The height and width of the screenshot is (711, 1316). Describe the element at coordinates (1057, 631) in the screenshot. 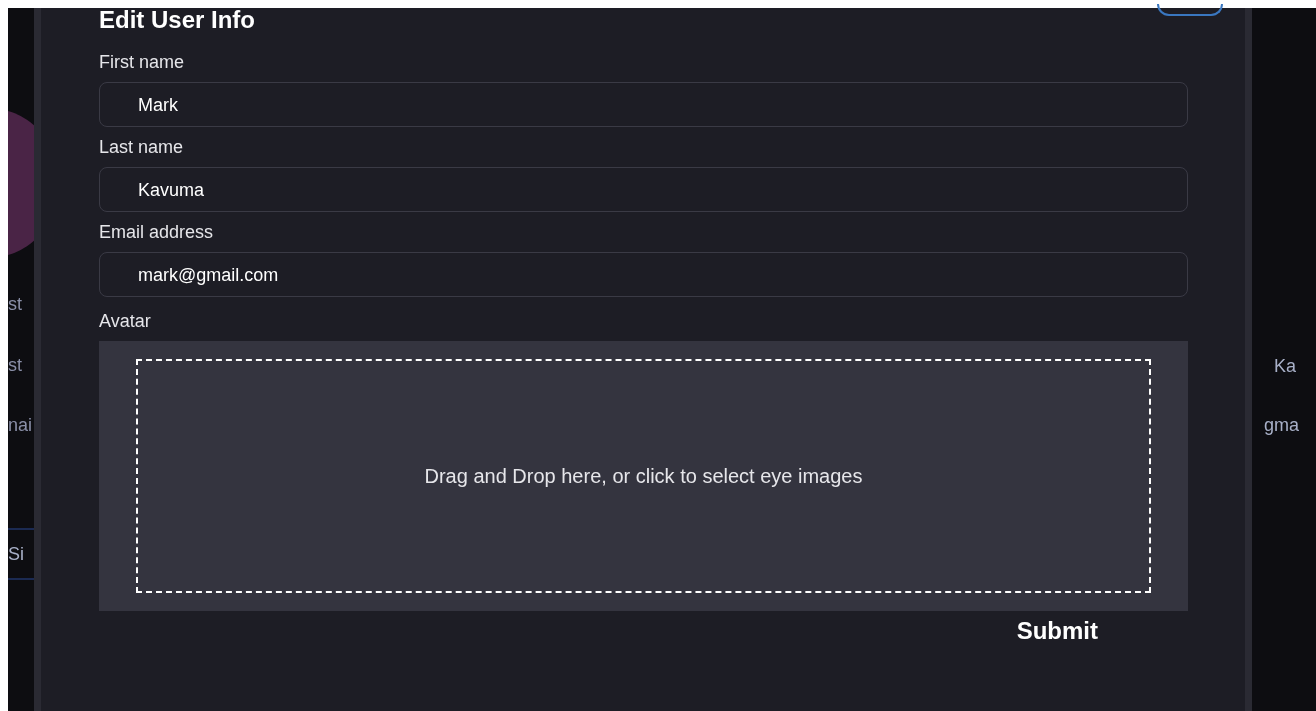

I see `submit-button: Submit` at that location.